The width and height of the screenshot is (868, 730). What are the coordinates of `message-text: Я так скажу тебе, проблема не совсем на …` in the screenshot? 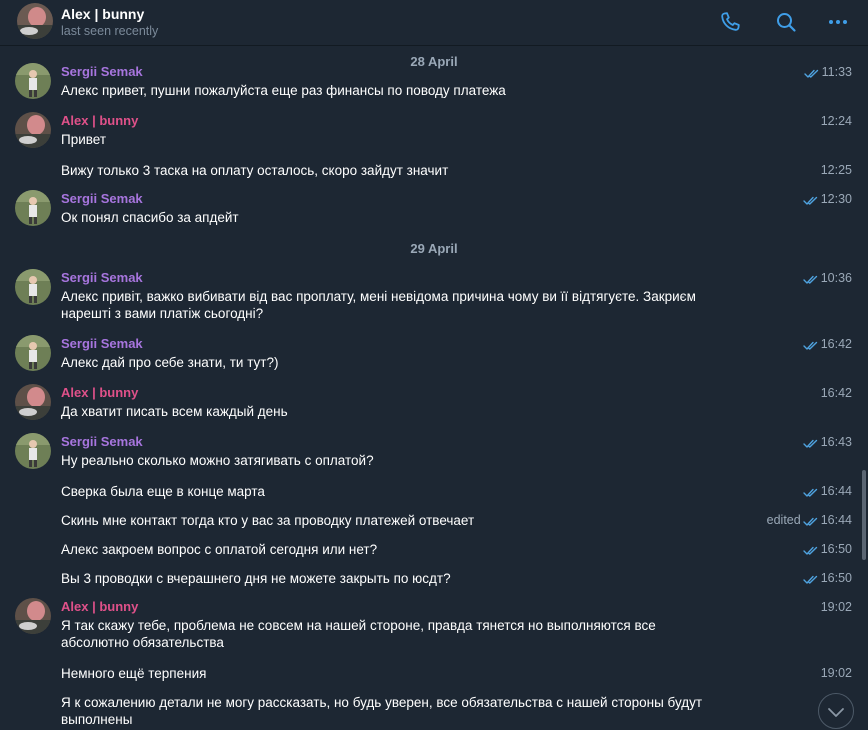 It's located at (358, 634).